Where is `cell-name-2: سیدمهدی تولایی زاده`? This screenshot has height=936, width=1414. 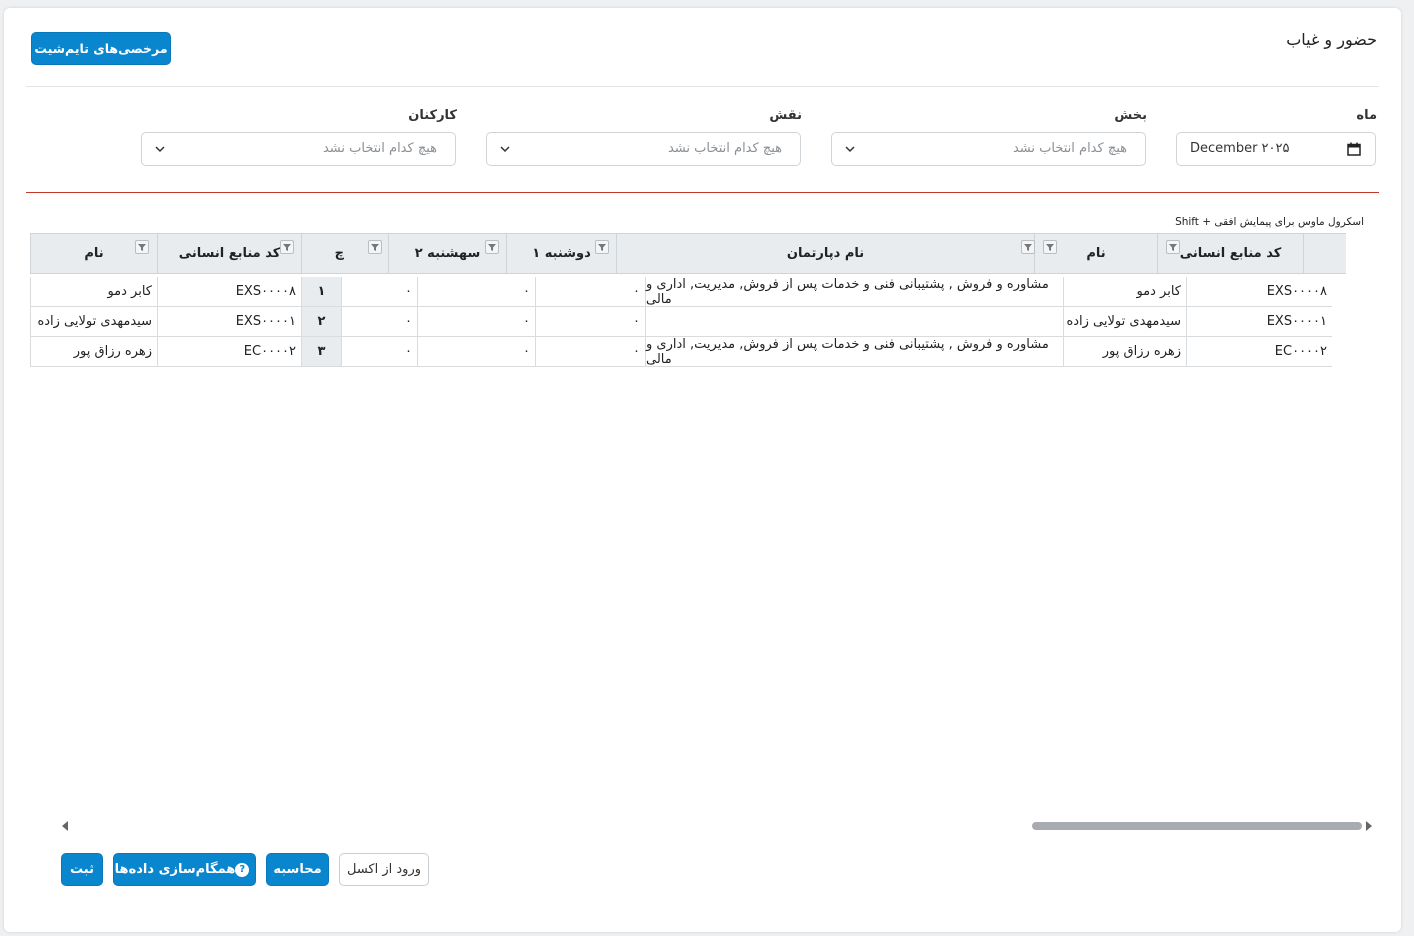
cell-name-2: سیدمهدی تولایی زاده is located at coordinates (93, 322).